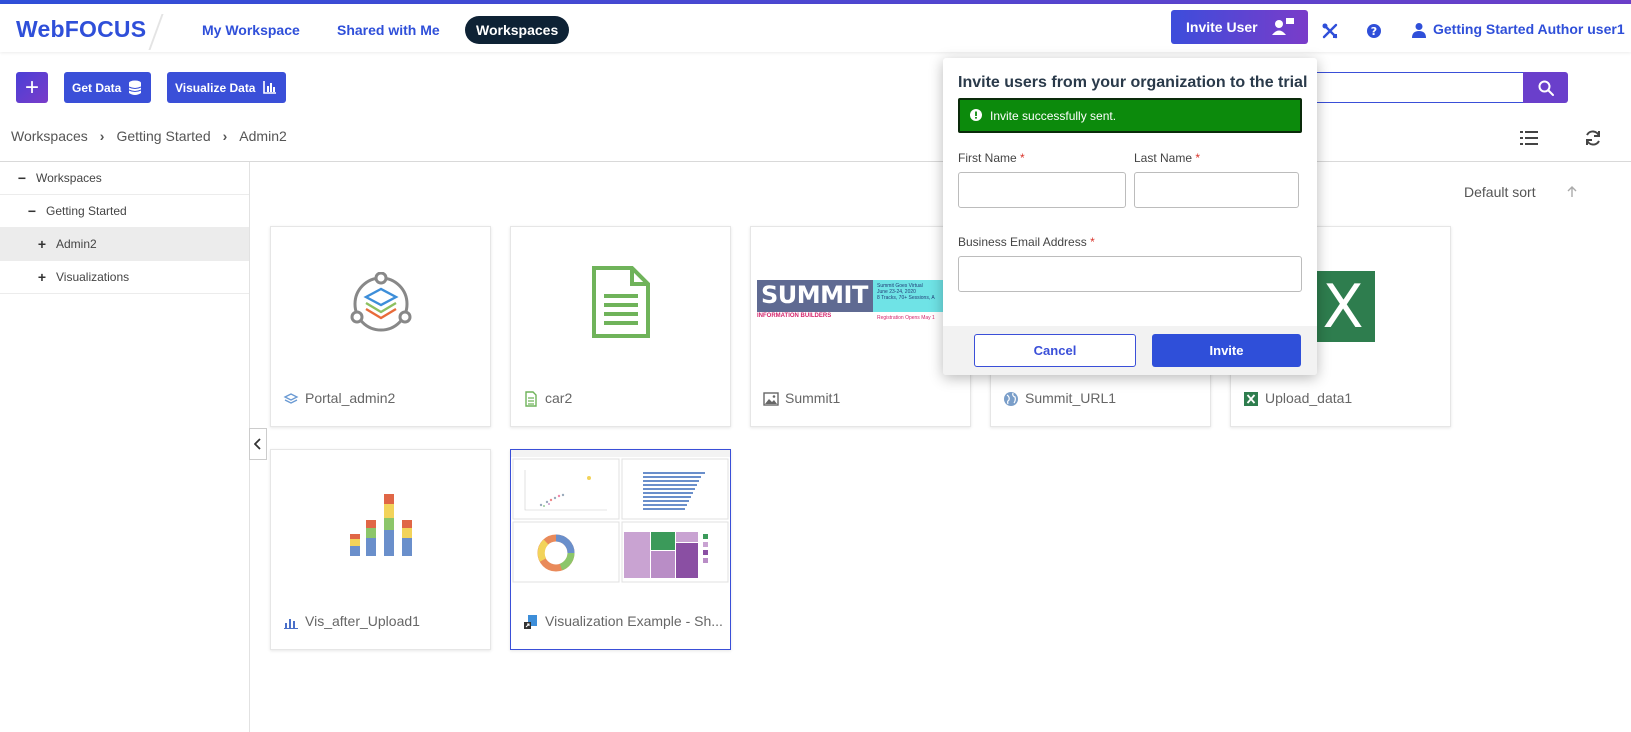 This screenshot has height=732, width=1631. I want to click on success-alert: Invite successfully sent., so click(1130, 115).